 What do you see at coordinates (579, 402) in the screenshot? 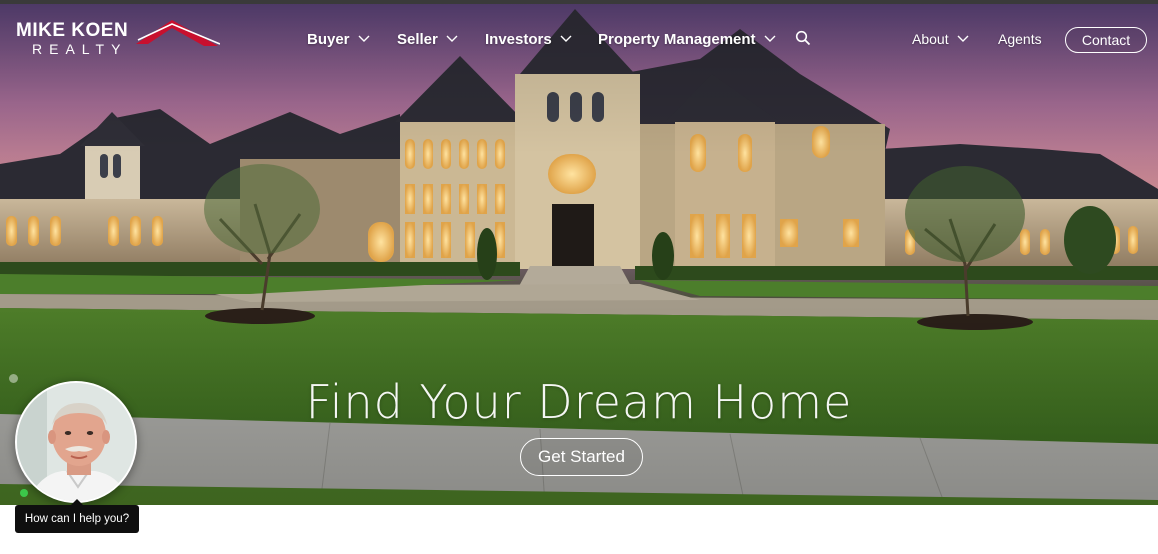
I see `hero-title: Find Your Dream Home` at bounding box center [579, 402].